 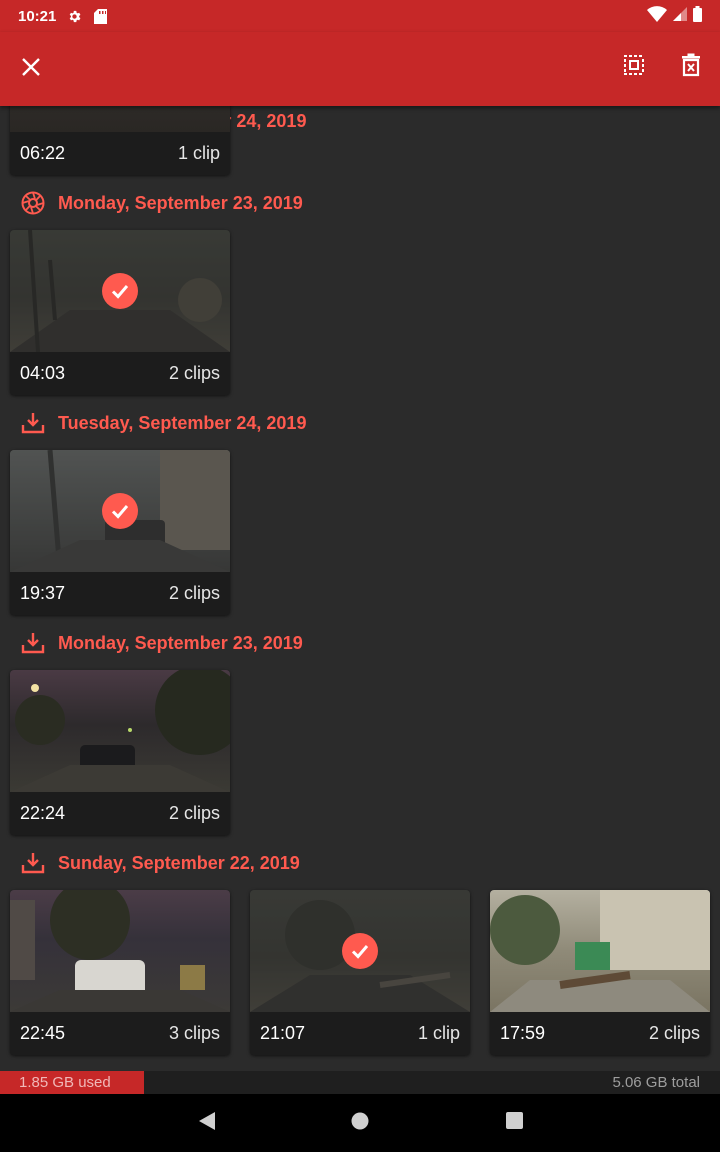 I want to click on card-footer: 22:45 3 clips, so click(x=120, y=1033).